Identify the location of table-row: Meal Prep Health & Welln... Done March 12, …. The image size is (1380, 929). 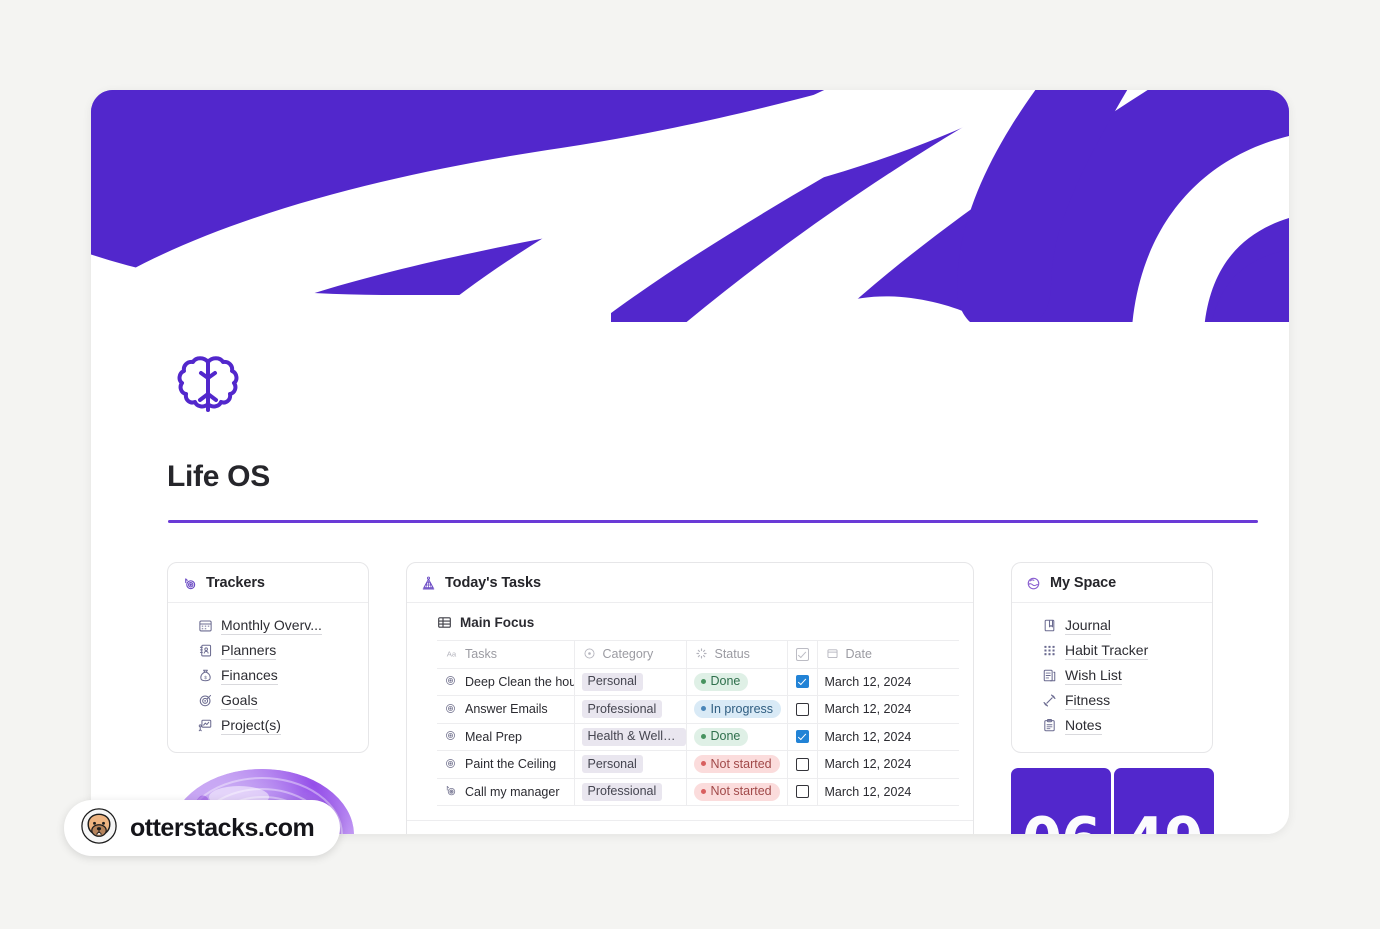
(698, 737).